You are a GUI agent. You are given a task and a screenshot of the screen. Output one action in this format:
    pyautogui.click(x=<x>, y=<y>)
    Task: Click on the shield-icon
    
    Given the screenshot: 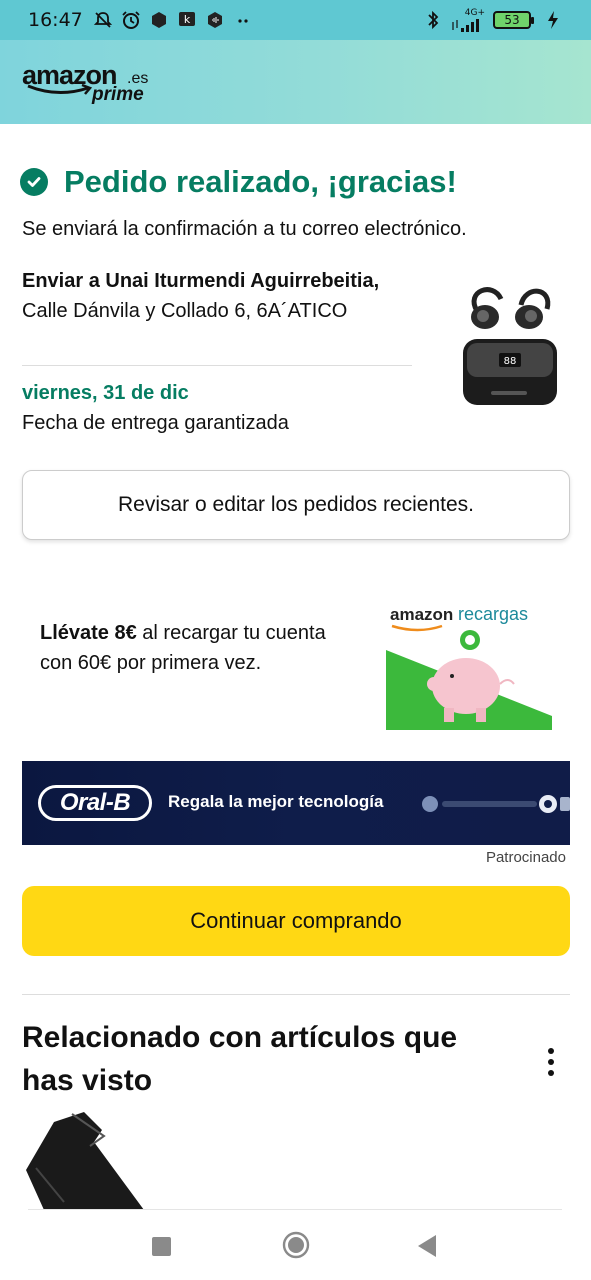 What is the action you would take?
    pyautogui.click(x=159, y=20)
    